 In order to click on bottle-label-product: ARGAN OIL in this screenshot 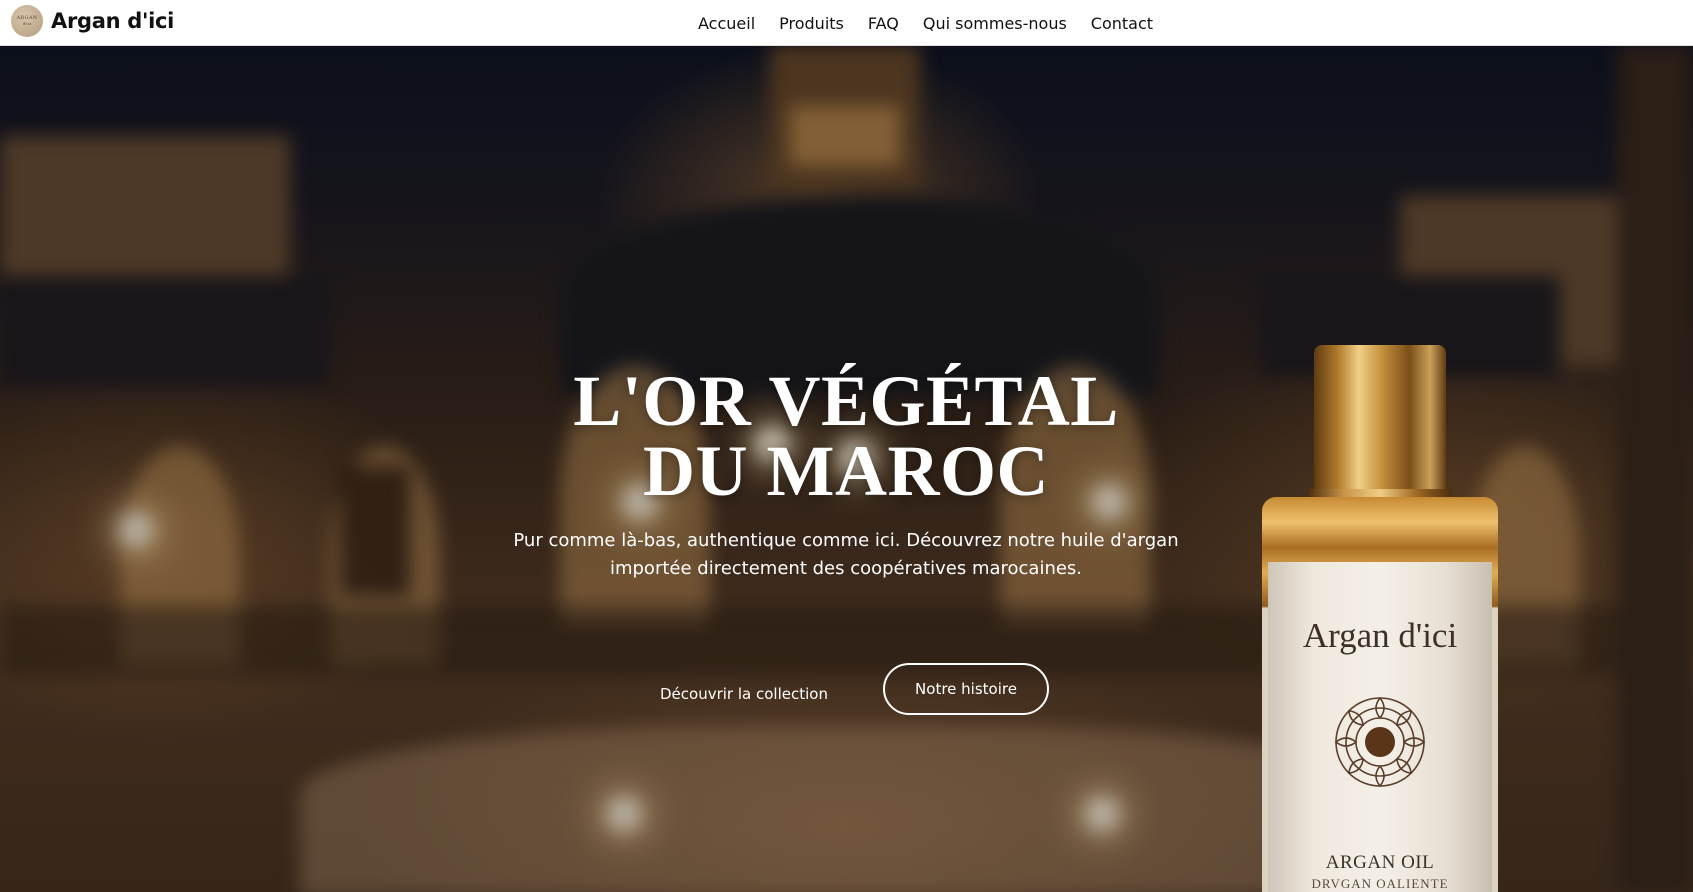, I will do `click(1380, 862)`.